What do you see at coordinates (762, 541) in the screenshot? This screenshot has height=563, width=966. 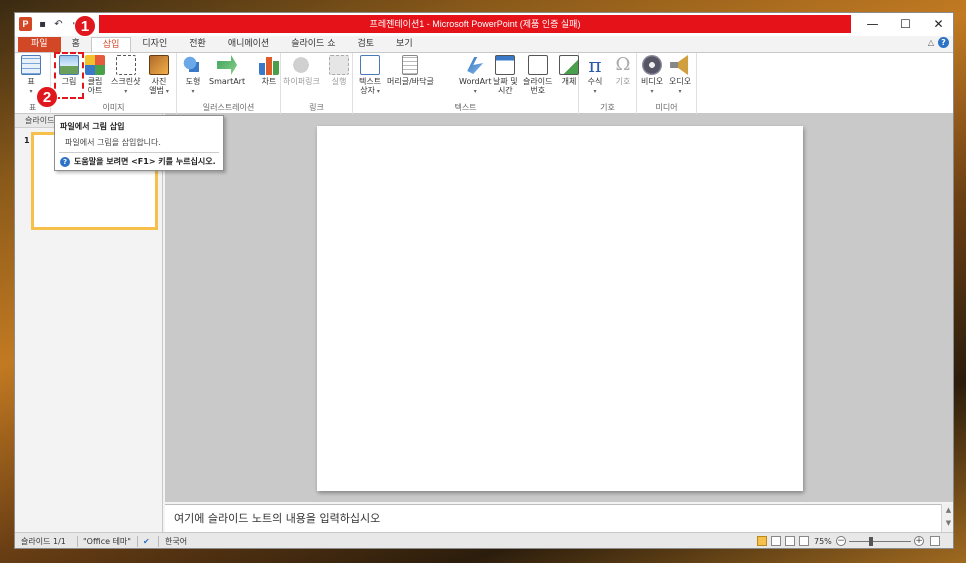 I see `normal-view-icon` at bounding box center [762, 541].